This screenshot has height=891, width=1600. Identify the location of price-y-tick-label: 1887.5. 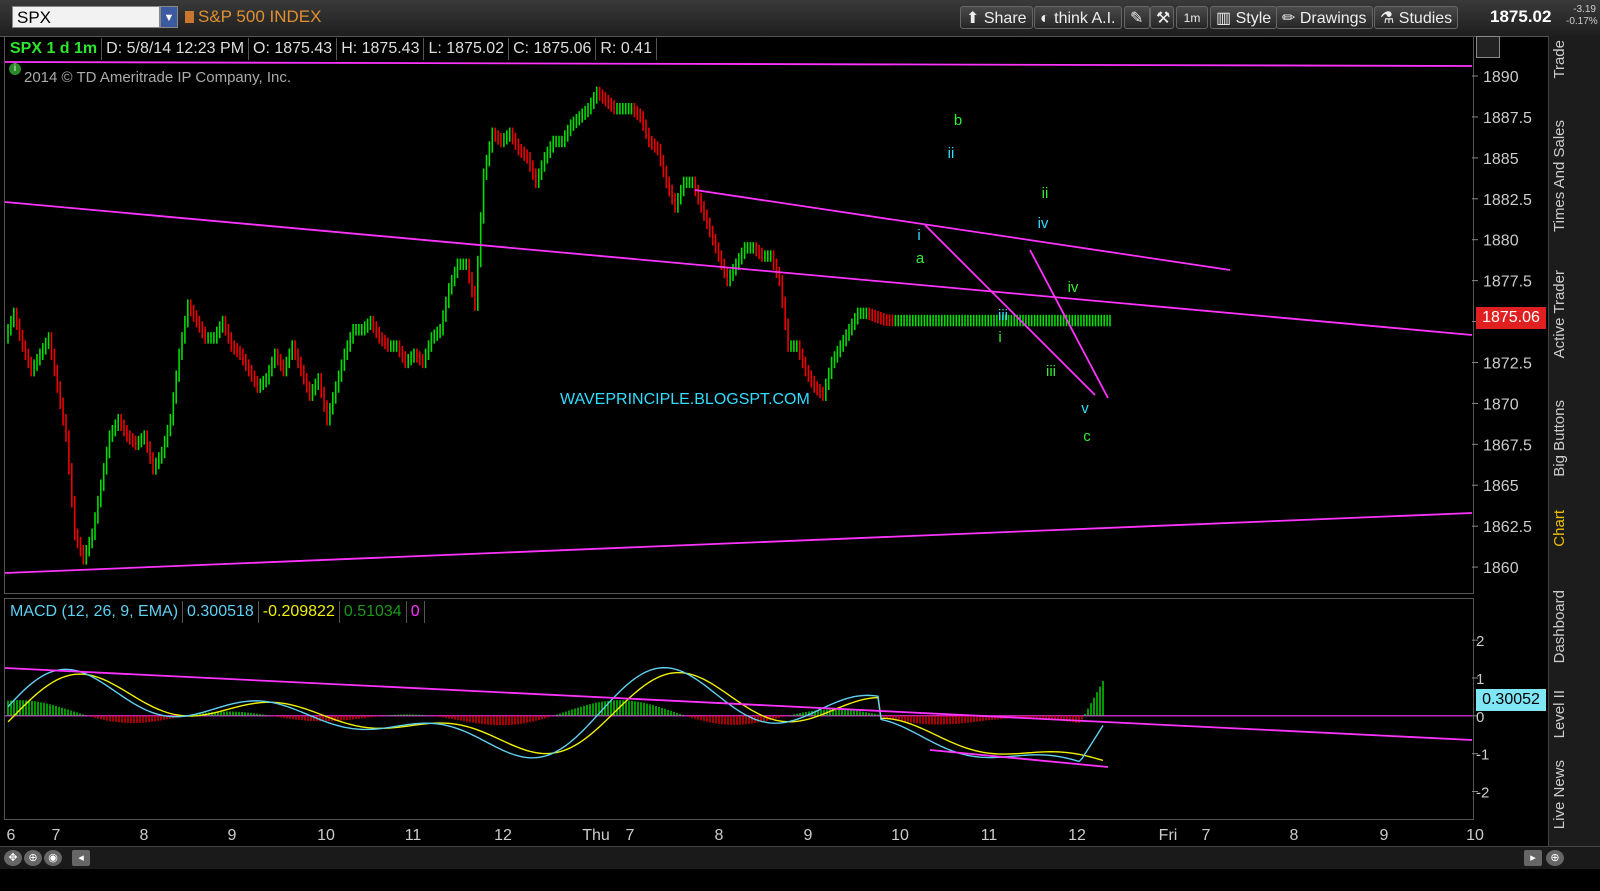
(1507, 118).